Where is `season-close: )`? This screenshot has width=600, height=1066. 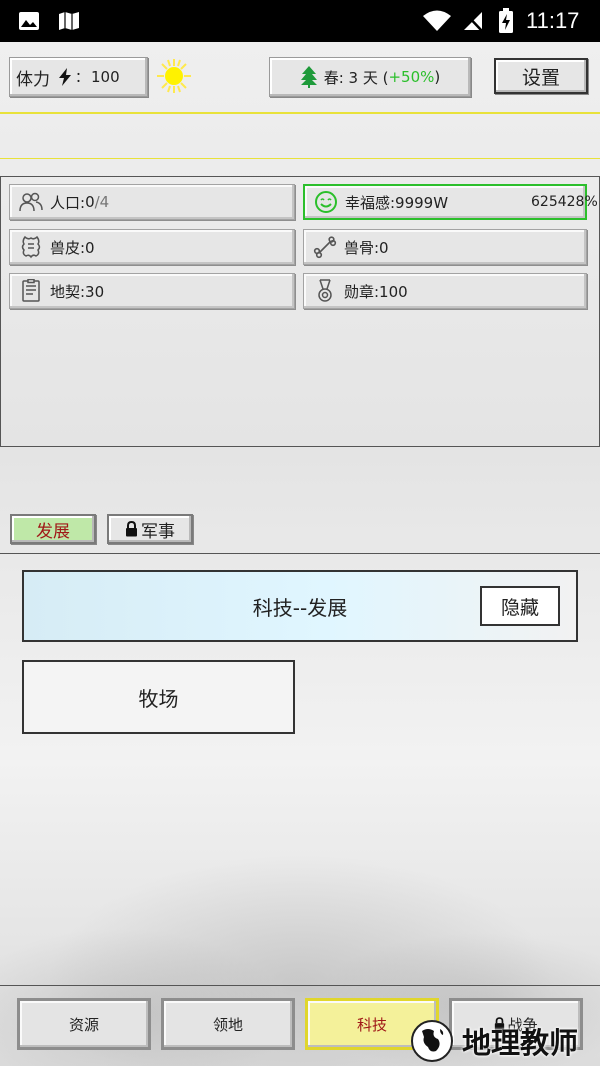
season-close: ) is located at coordinates (437, 77).